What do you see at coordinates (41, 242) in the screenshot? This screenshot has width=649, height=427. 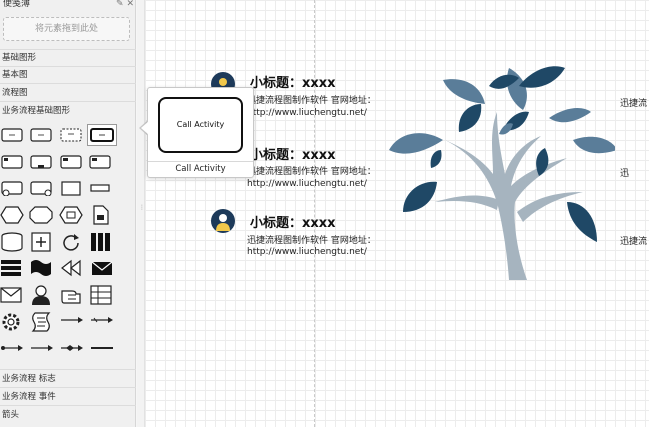 I see `plus-box-shape` at bounding box center [41, 242].